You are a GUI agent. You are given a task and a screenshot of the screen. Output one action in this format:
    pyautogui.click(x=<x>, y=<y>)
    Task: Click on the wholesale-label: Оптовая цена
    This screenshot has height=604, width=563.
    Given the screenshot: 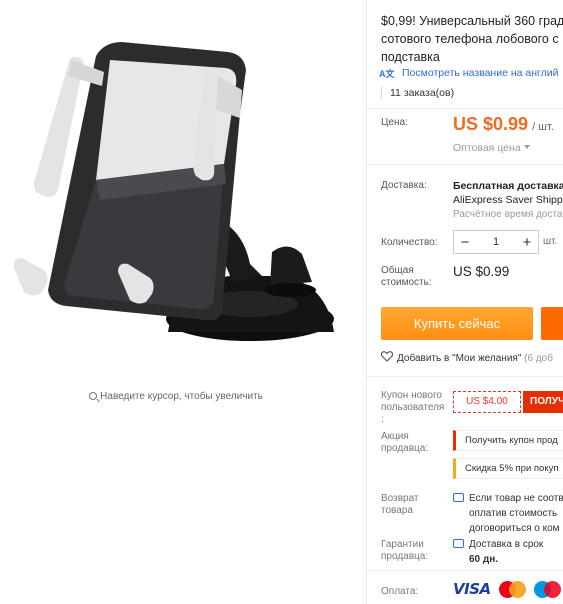 What is the action you would take?
    pyautogui.click(x=487, y=148)
    